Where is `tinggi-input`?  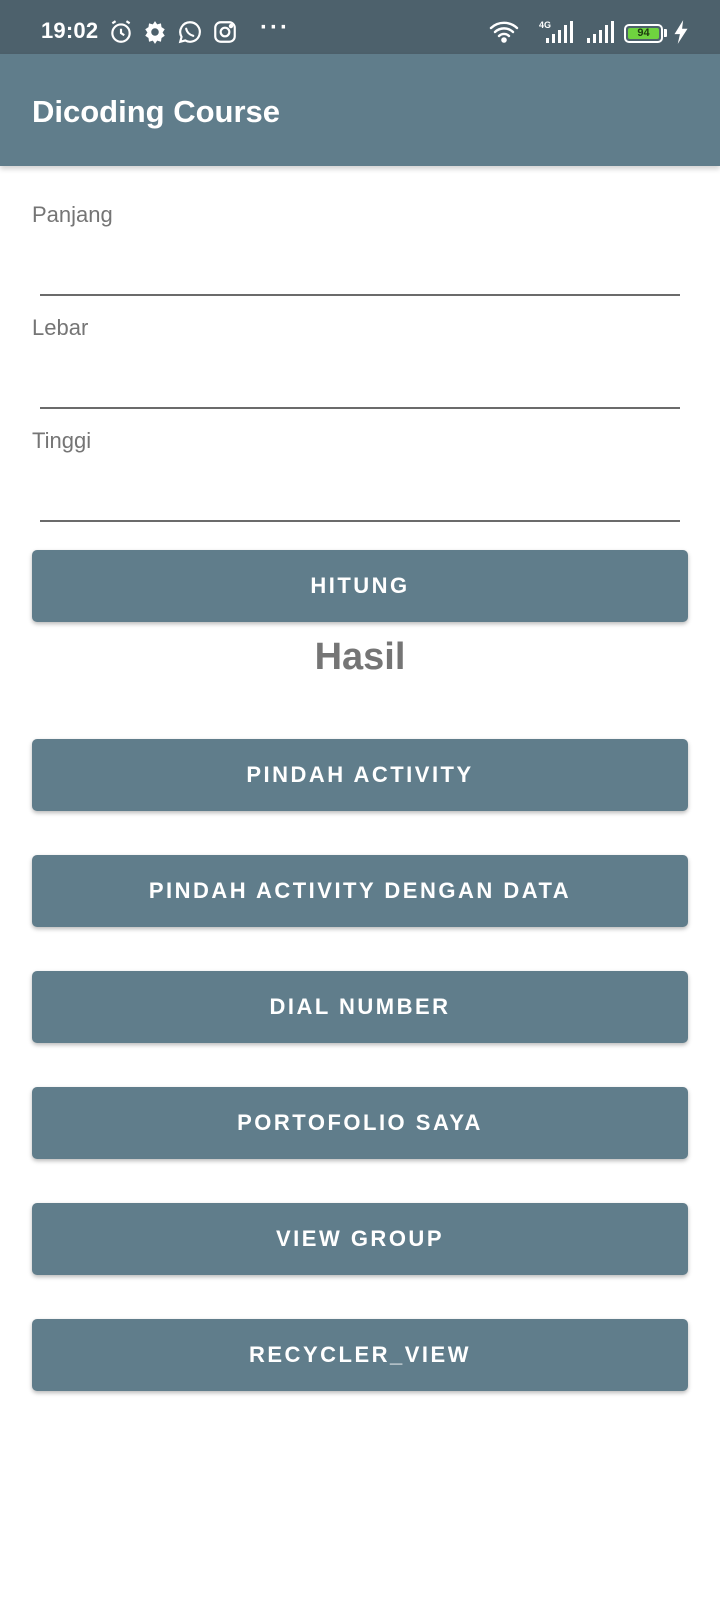 tinggi-input is located at coordinates (360, 502).